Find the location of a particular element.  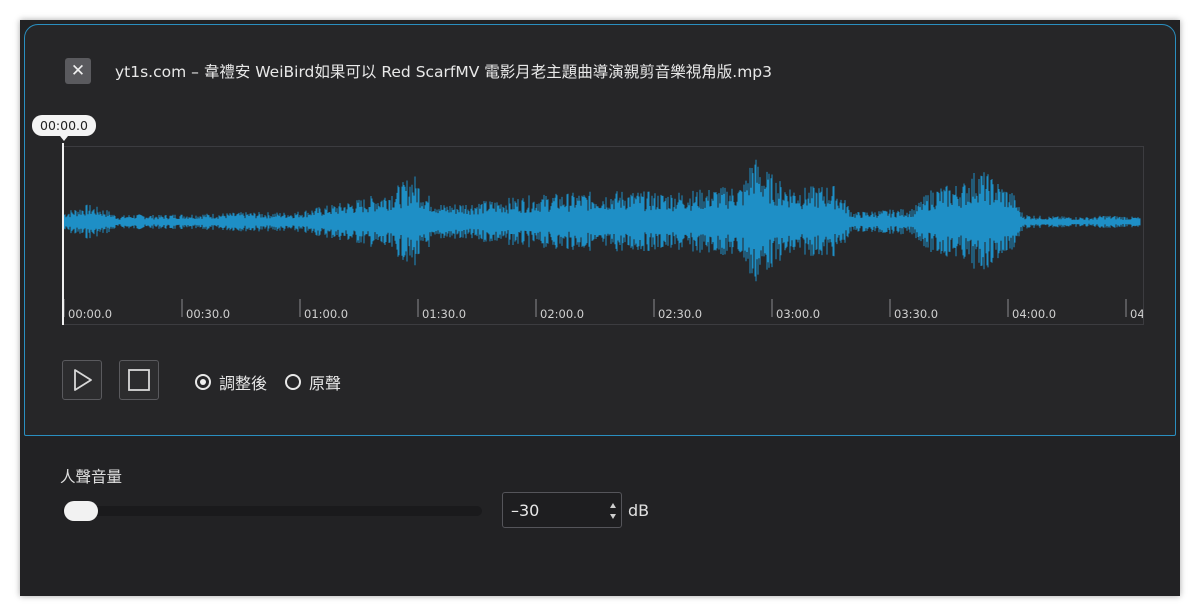

playhead-time-bubble: 00:00.0 is located at coordinates (64, 128).